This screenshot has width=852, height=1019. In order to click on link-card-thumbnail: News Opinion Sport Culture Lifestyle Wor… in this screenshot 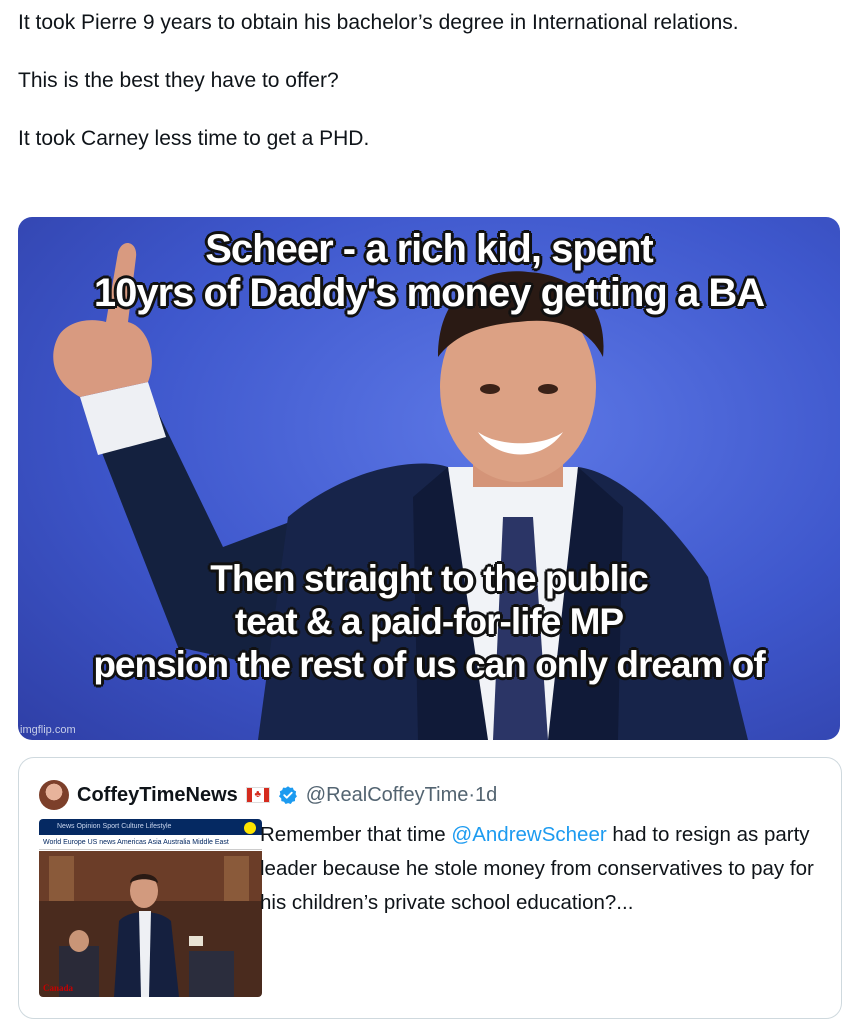, I will do `click(150, 908)`.